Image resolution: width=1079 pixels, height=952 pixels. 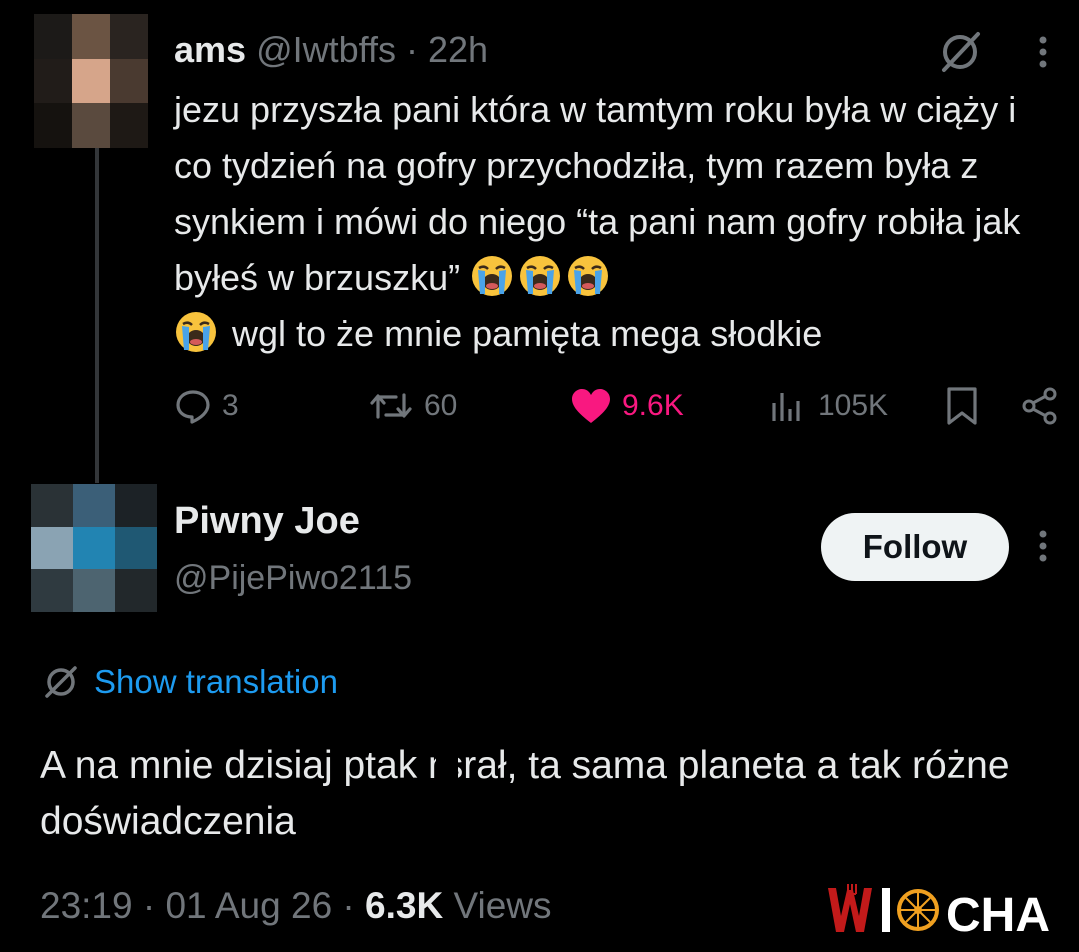 What do you see at coordinates (97, 315) in the screenshot?
I see `thread-line` at bounding box center [97, 315].